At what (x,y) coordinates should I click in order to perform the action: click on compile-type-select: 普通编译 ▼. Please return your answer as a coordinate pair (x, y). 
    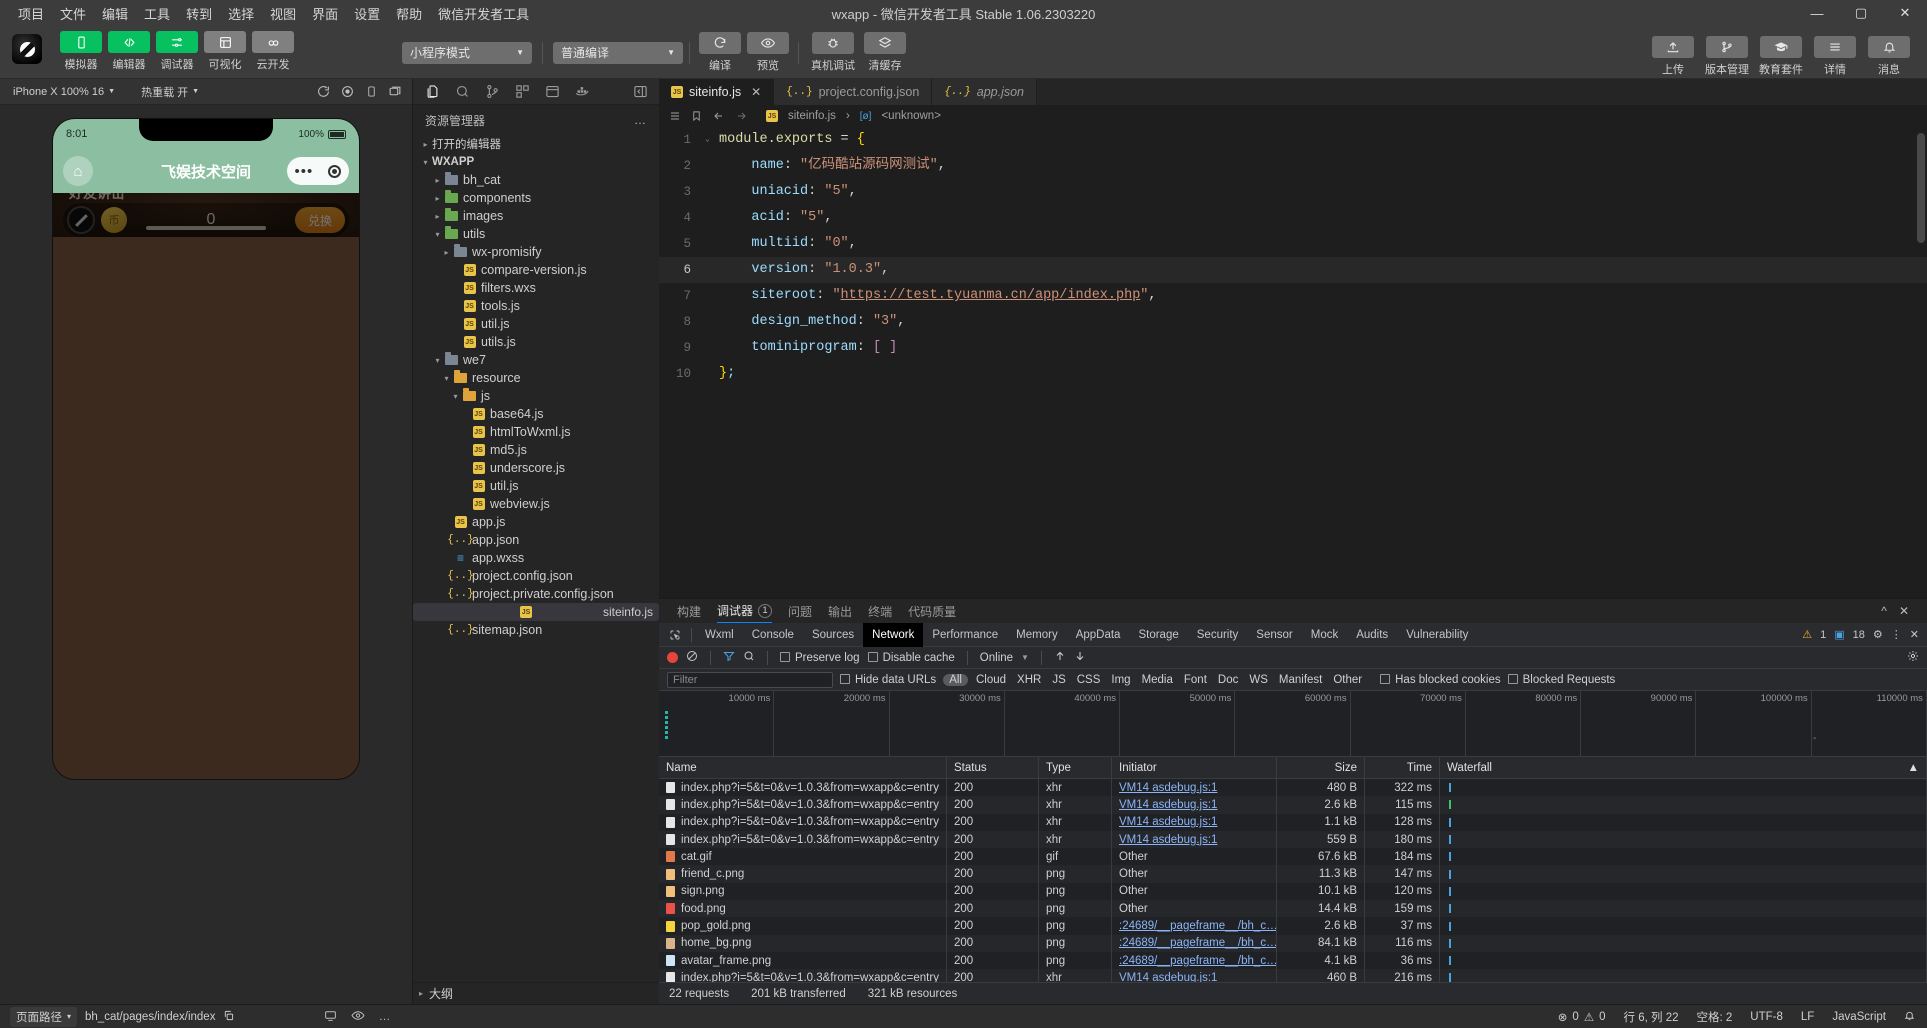
    Looking at the image, I should click on (618, 52).